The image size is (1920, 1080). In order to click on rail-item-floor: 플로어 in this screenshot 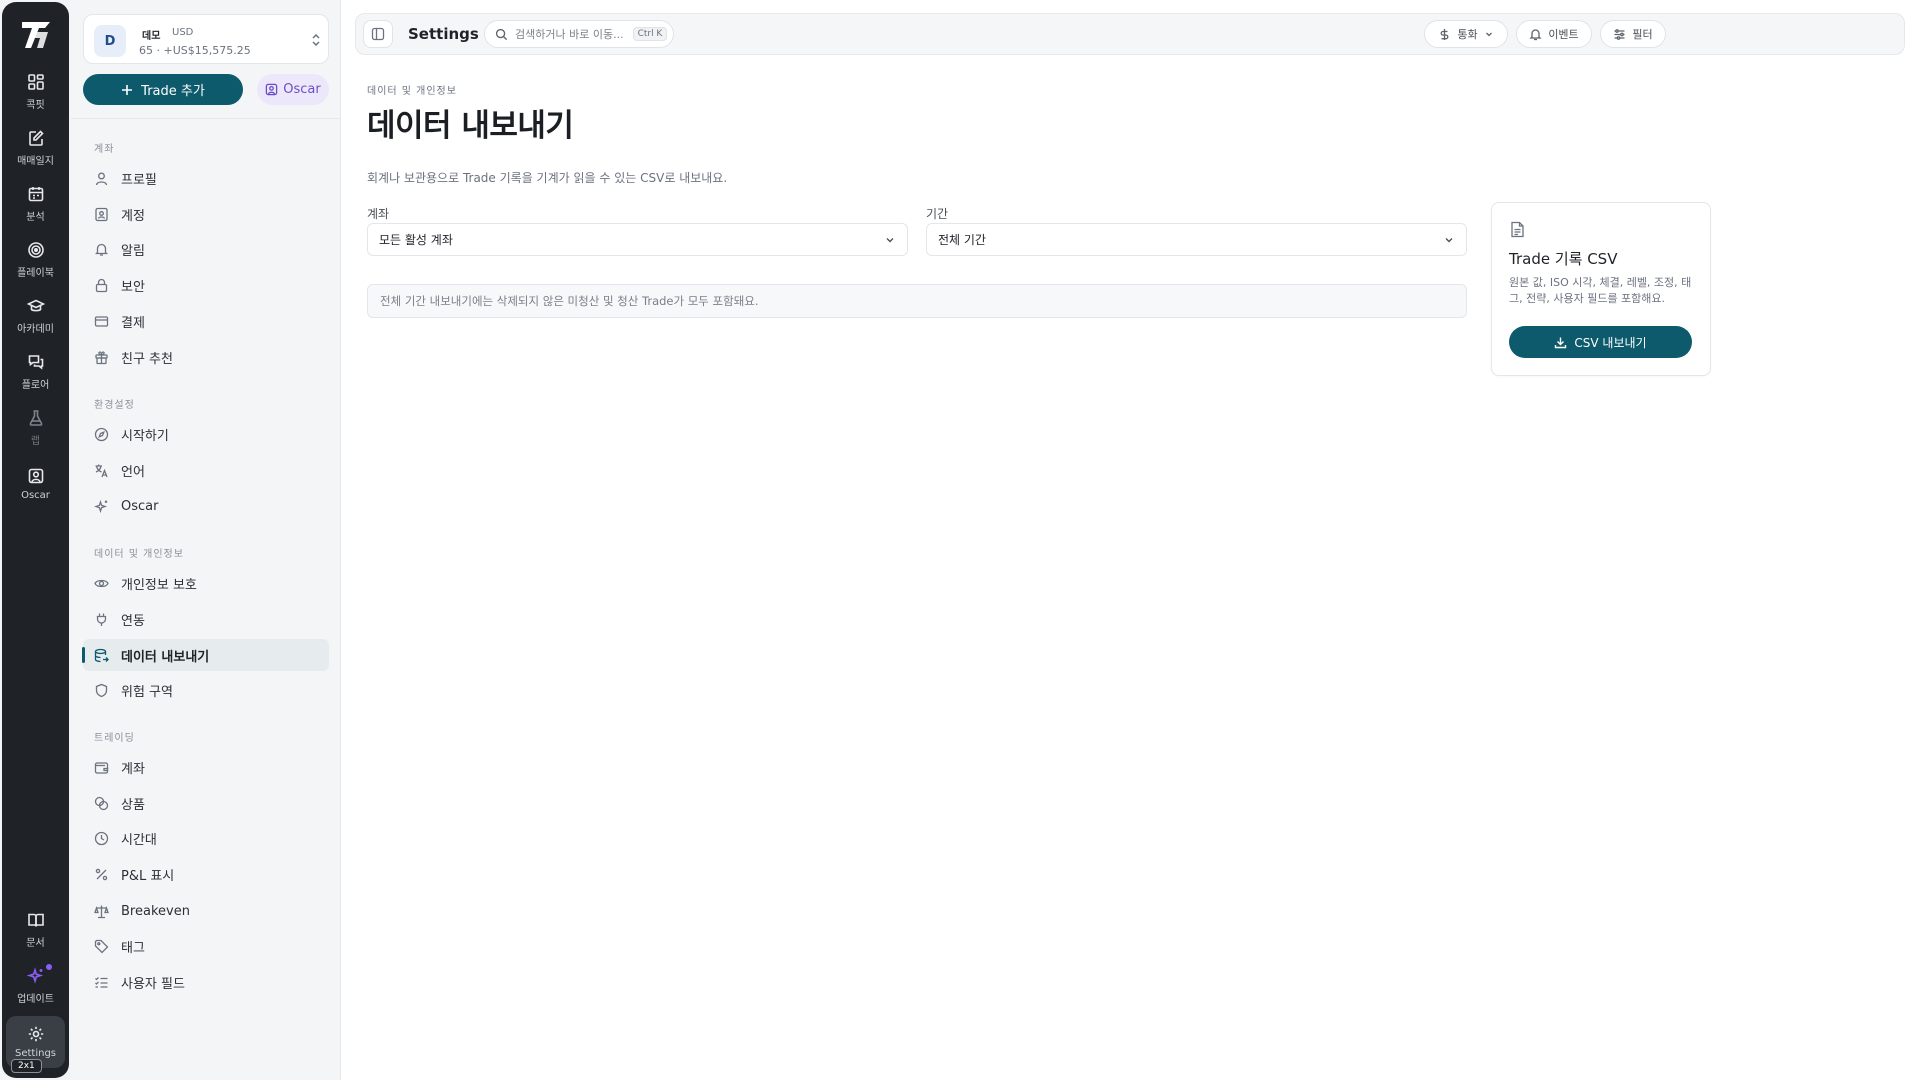, I will do `click(35, 372)`.